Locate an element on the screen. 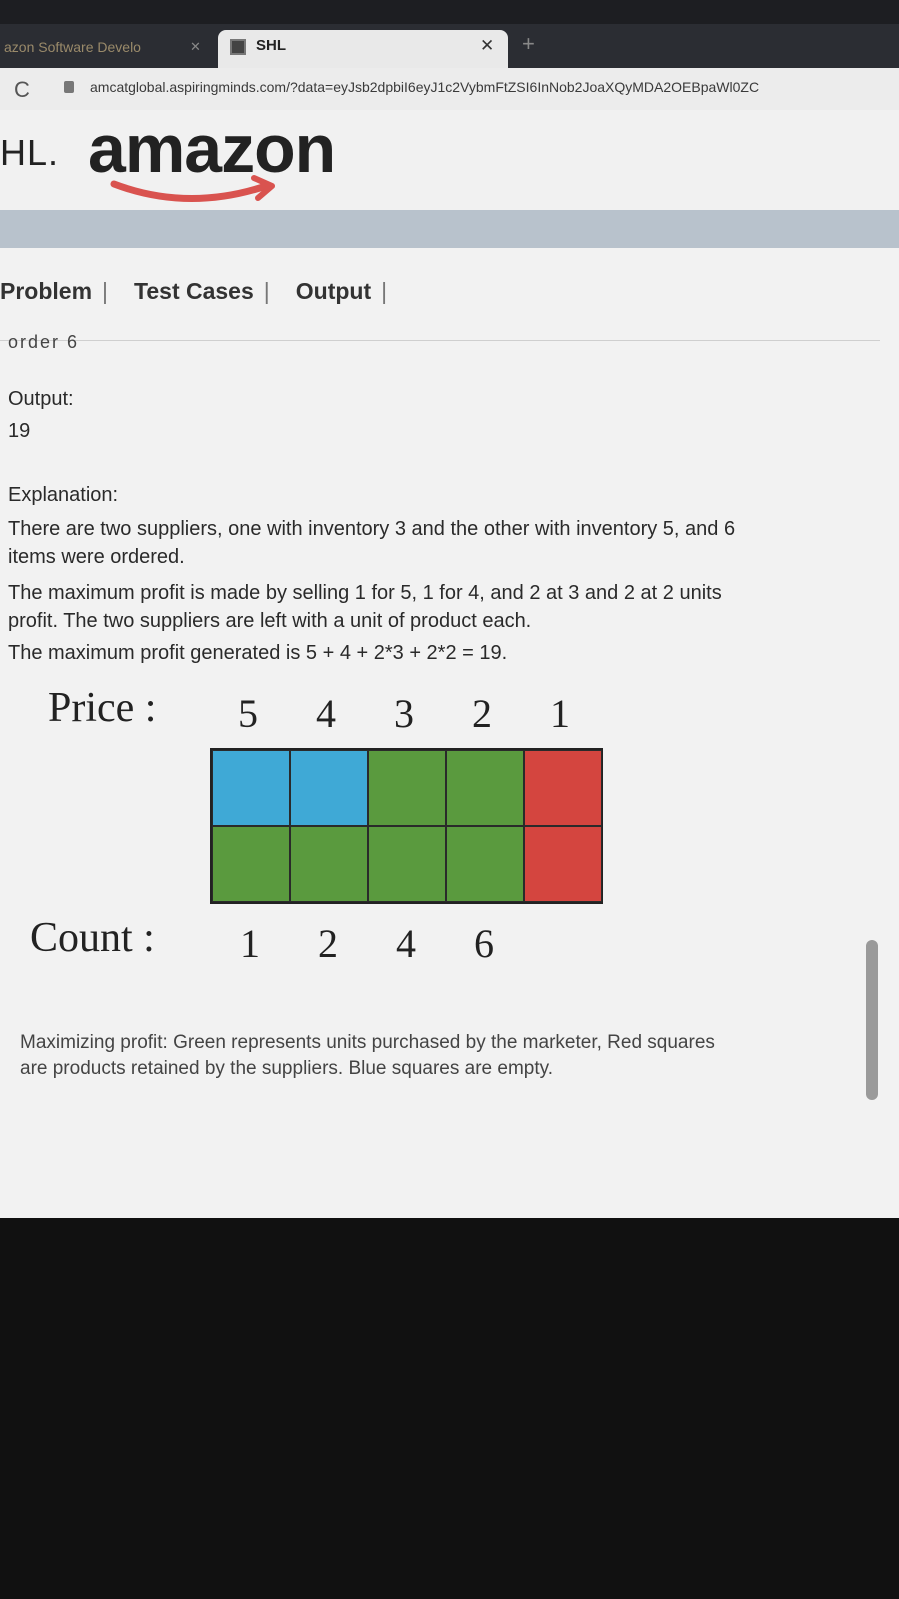  amazon-smile-icon is located at coordinates (192, 188).